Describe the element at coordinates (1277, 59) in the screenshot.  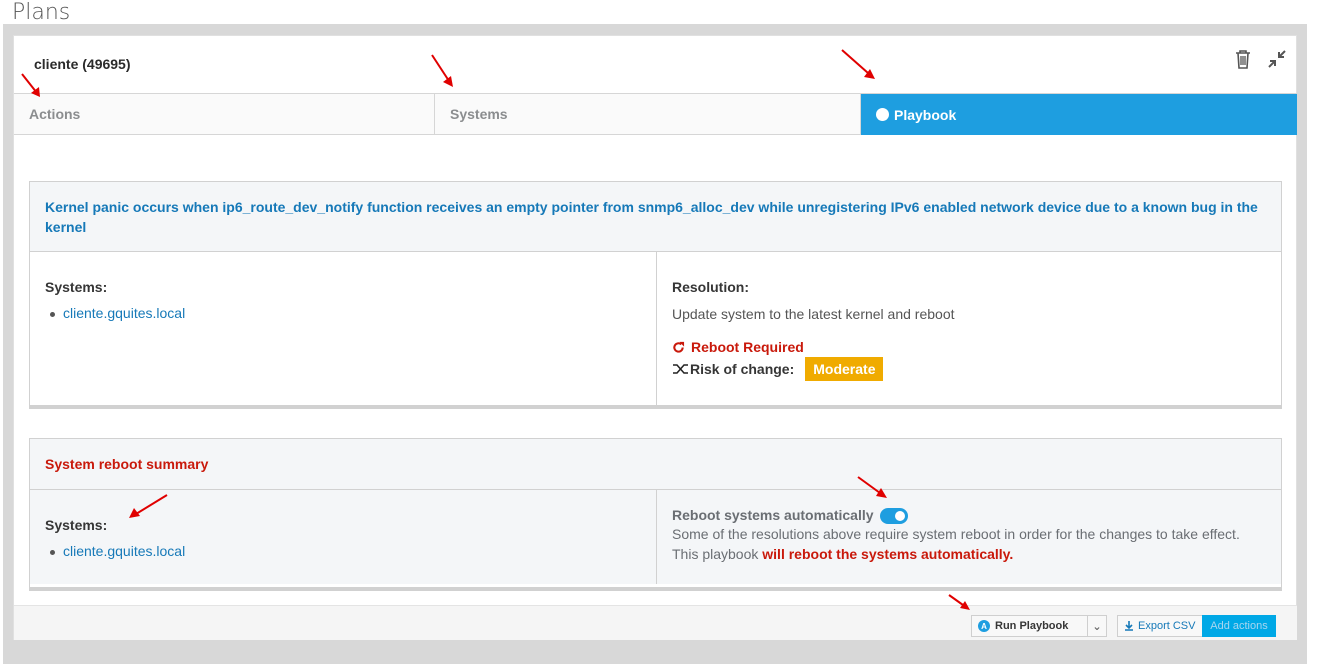
I see `compress-icon` at that location.